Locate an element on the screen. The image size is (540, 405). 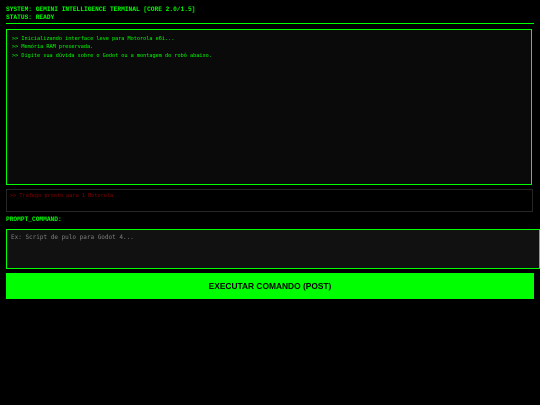
console-line: >> Memória RAM preservada. is located at coordinates (53, 47).